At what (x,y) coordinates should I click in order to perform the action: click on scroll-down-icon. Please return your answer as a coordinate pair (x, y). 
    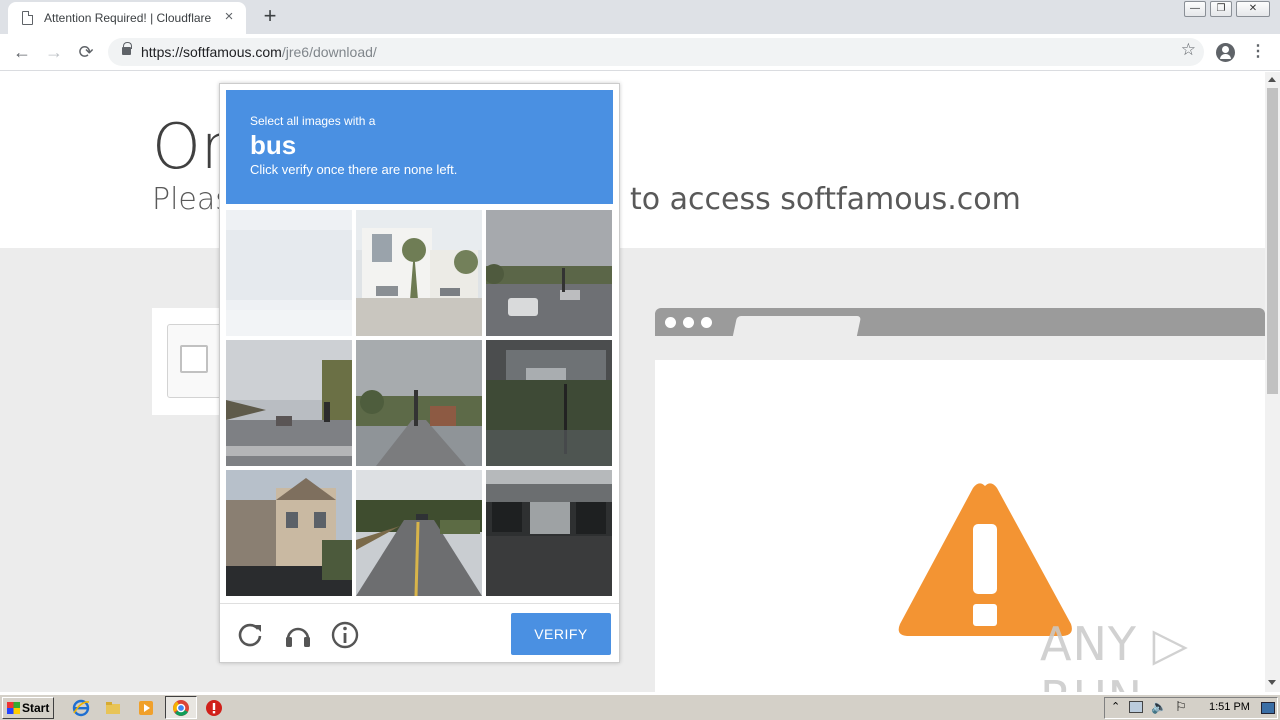
    Looking at the image, I should click on (1272, 682).